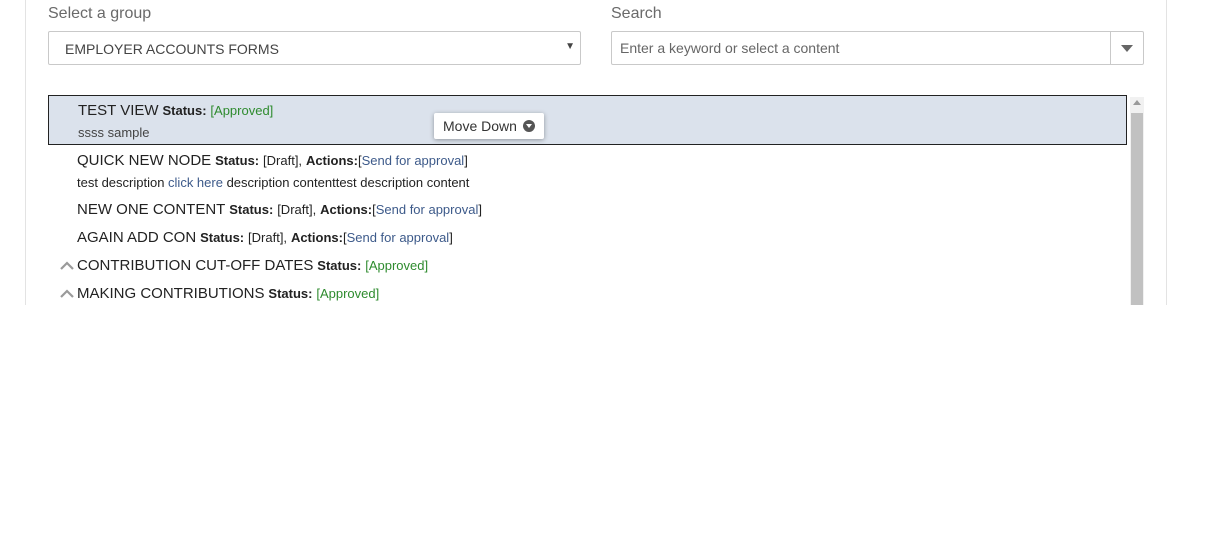 The height and width of the screenshot is (540, 1205). What do you see at coordinates (528, 126) in the screenshot?
I see `arrow-down-circle-icon` at bounding box center [528, 126].